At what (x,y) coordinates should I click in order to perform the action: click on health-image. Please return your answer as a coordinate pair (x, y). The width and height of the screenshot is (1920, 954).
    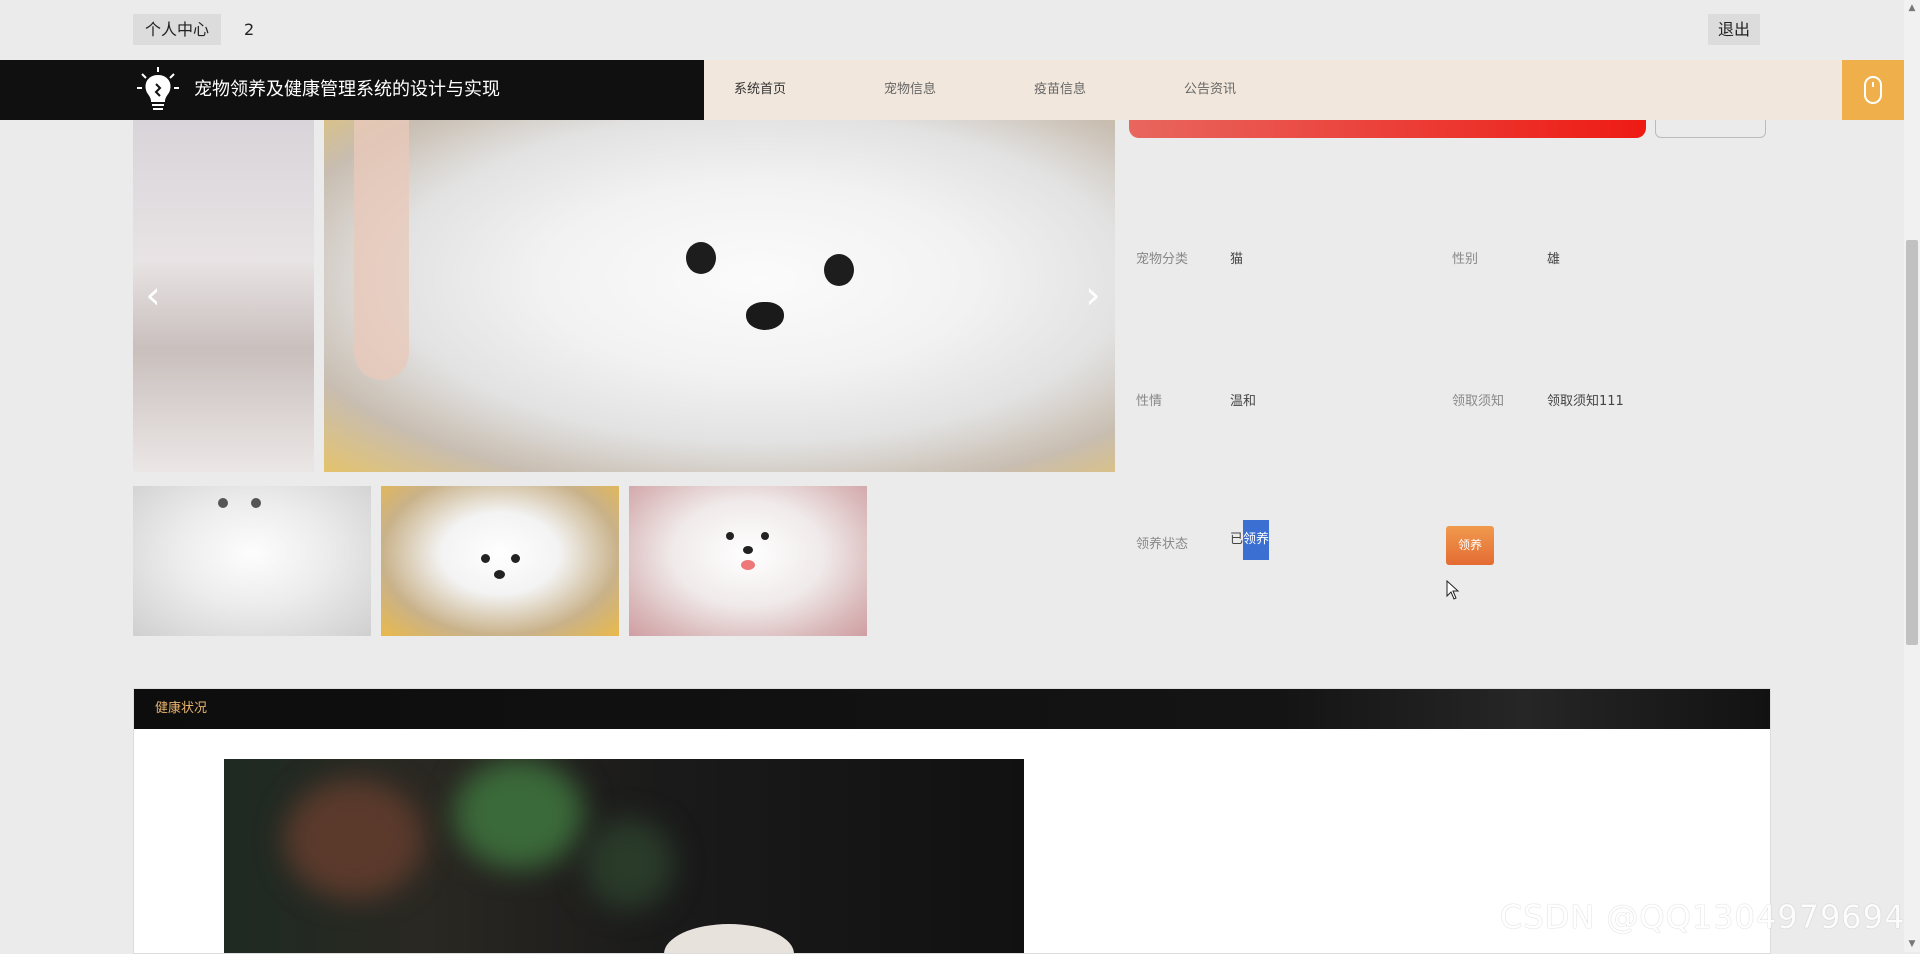
    Looking at the image, I should click on (624, 856).